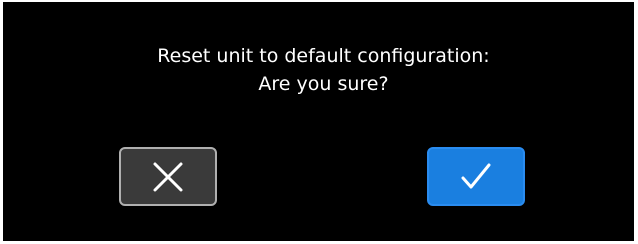 The width and height of the screenshot is (638, 244). I want to click on confirm-button, so click(476, 176).